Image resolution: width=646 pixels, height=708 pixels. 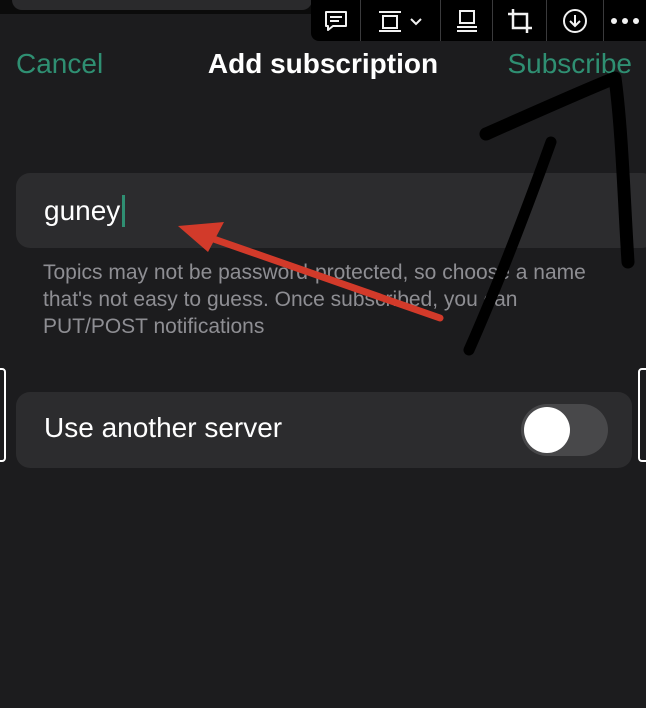 I want to click on subscribe-button: Subscribe, so click(x=569, y=64).